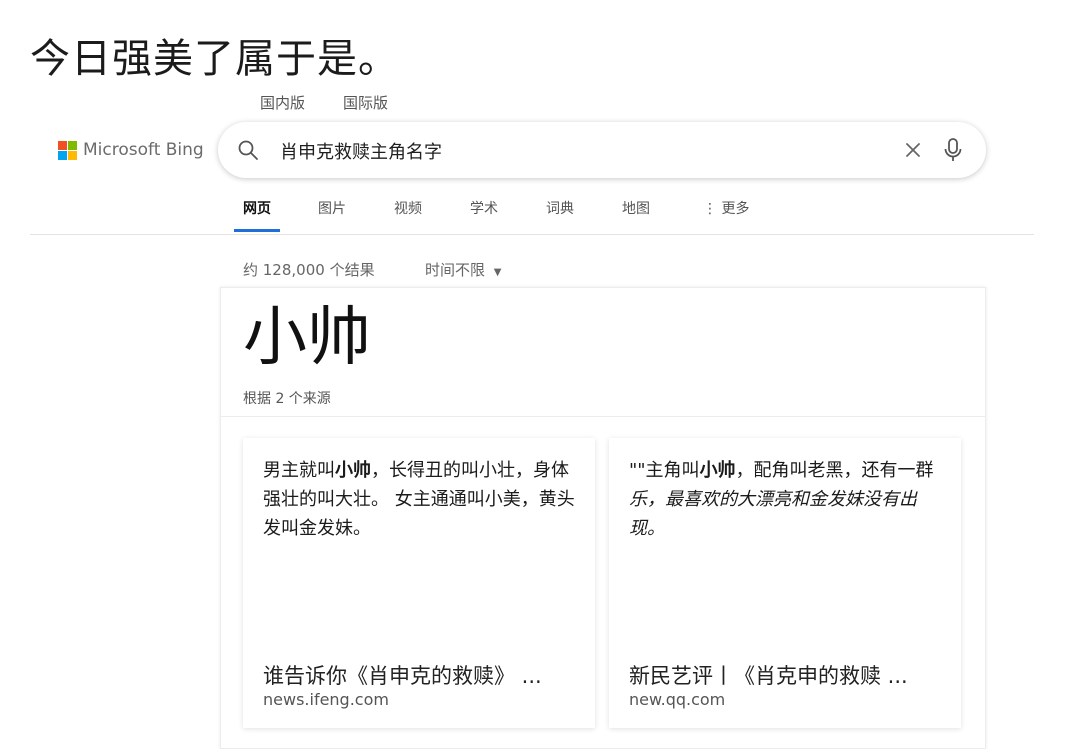 The height and width of the screenshot is (749, 1076). What do you see at coordinates (710, 209) in the screenshot?
I see `more-dots-icon: ⋮` at bounding box center [710, 209].